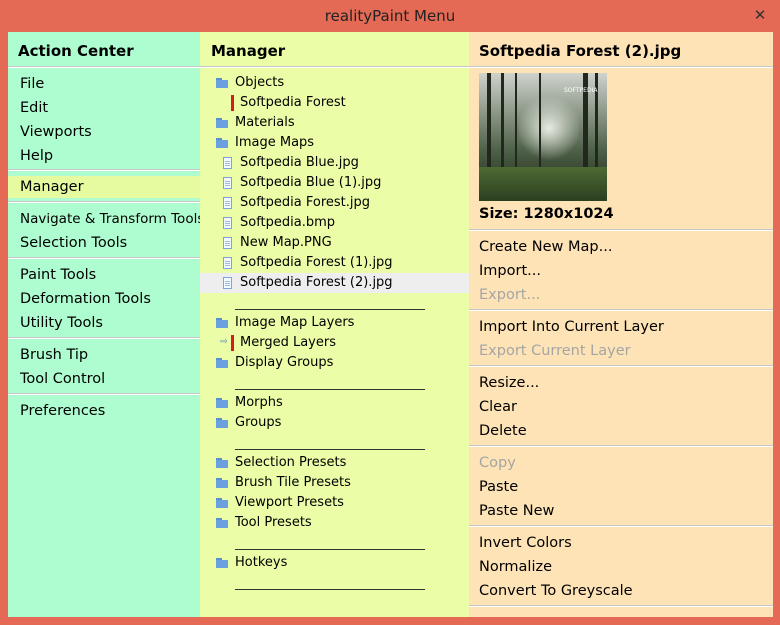 The image size is (780, 625). Describe the element at coordinates (290, 463) in the screenshot. I see `tree-item-selection-presets: Selection Presets` at that location.